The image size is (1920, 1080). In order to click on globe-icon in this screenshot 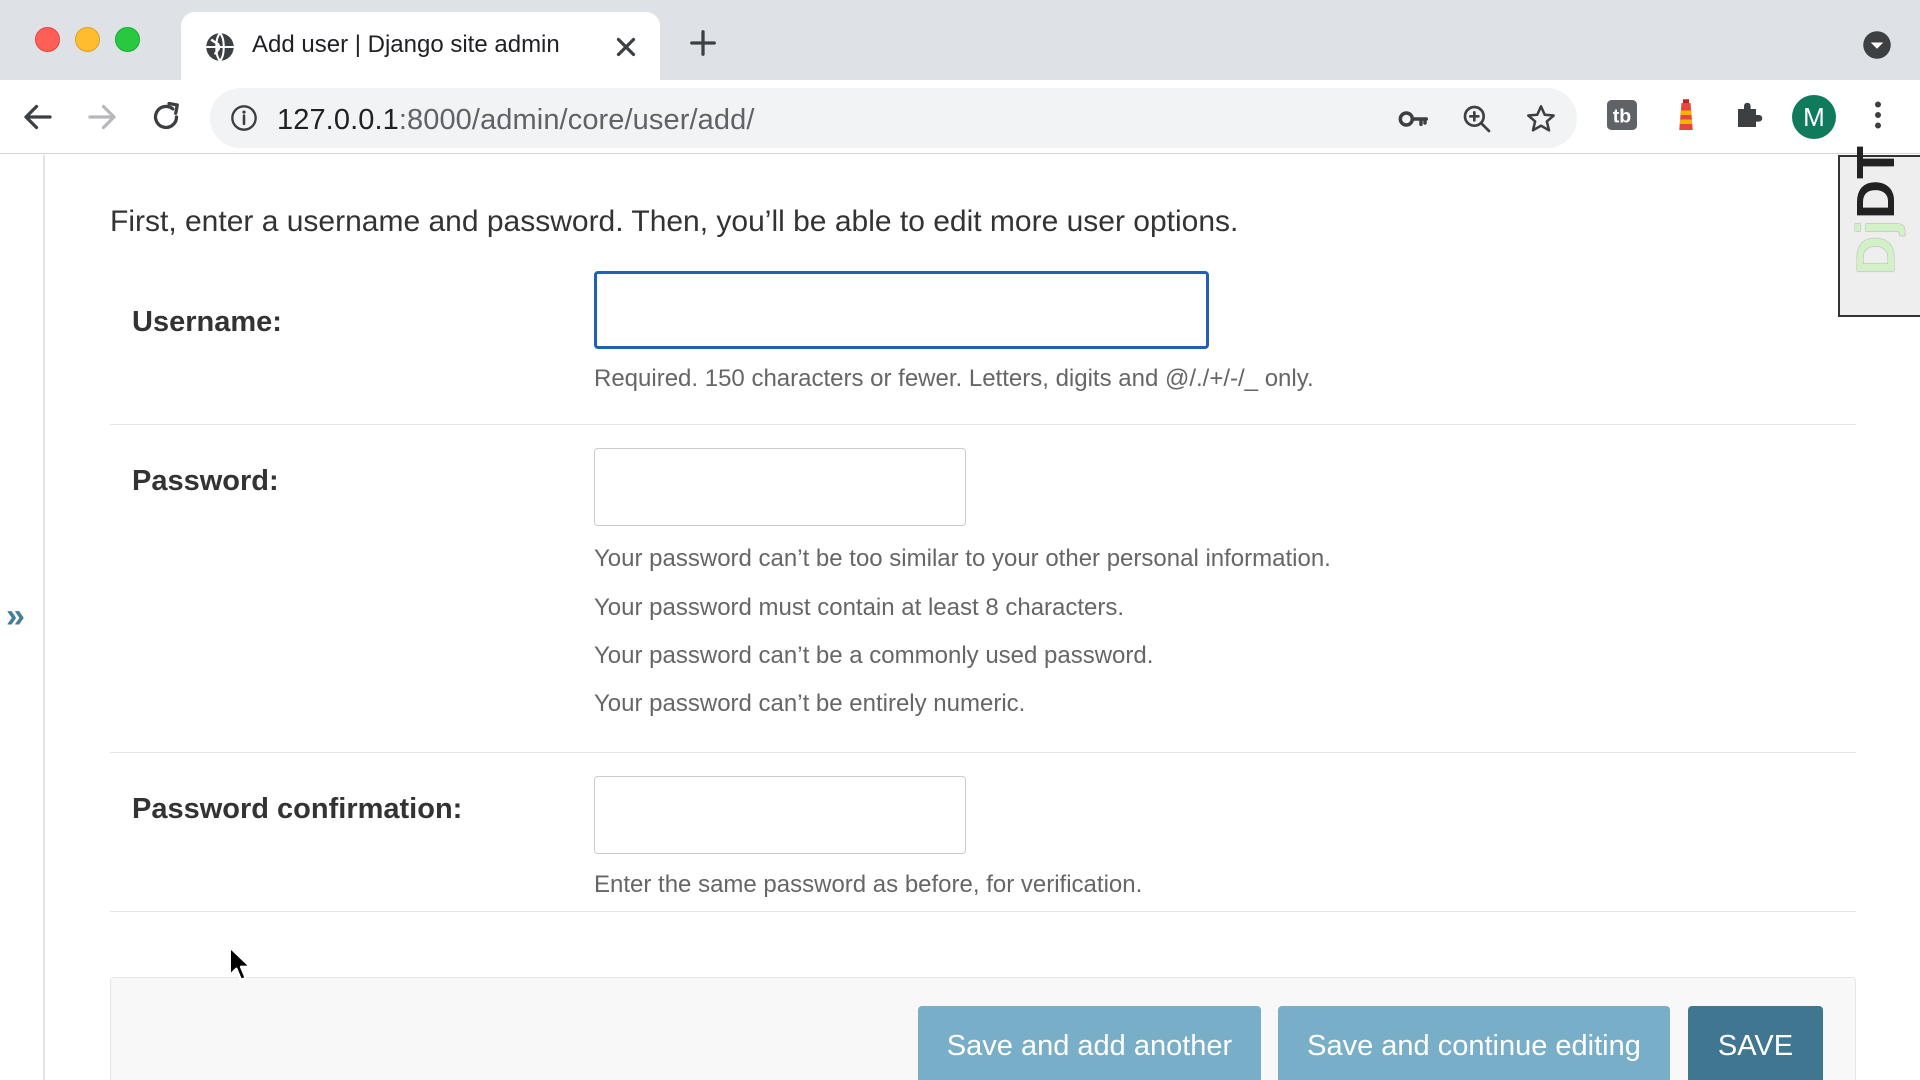, I will do `click(220, 47)`.